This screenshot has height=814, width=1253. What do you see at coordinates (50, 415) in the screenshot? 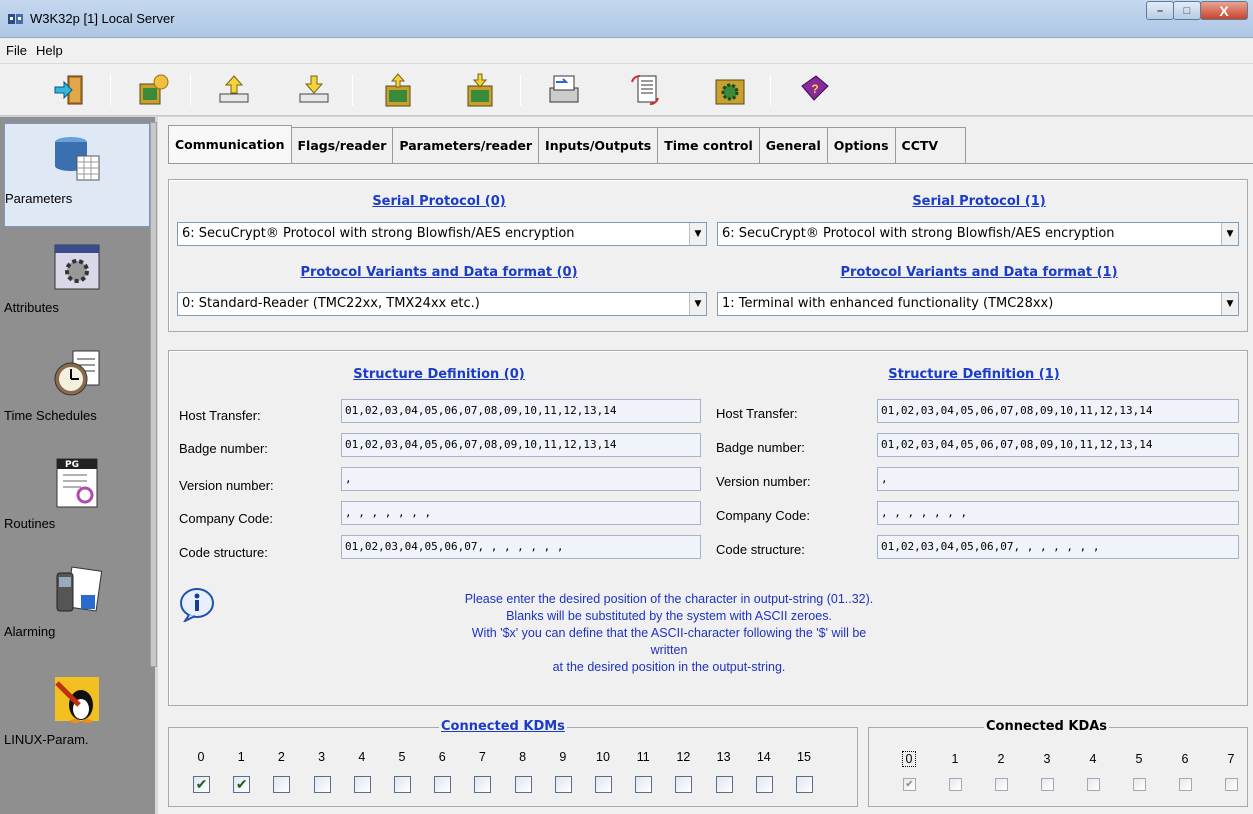
I see `sidebar-item-label: Time Schedules` at bounding box center [50, 415].